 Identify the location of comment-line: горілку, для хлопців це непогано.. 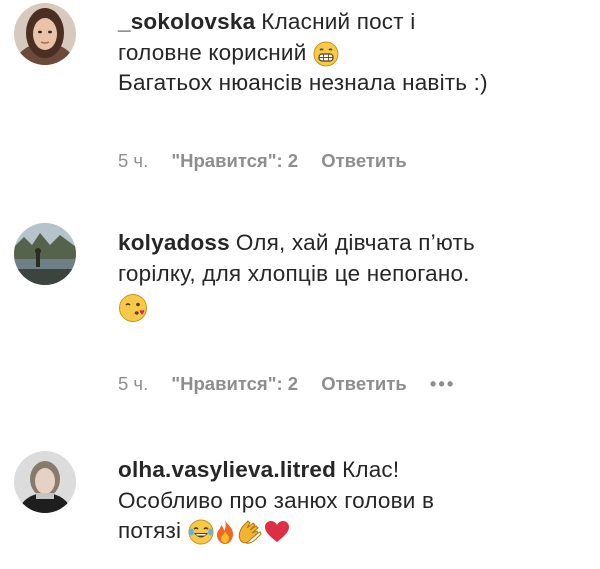
(294, 273).